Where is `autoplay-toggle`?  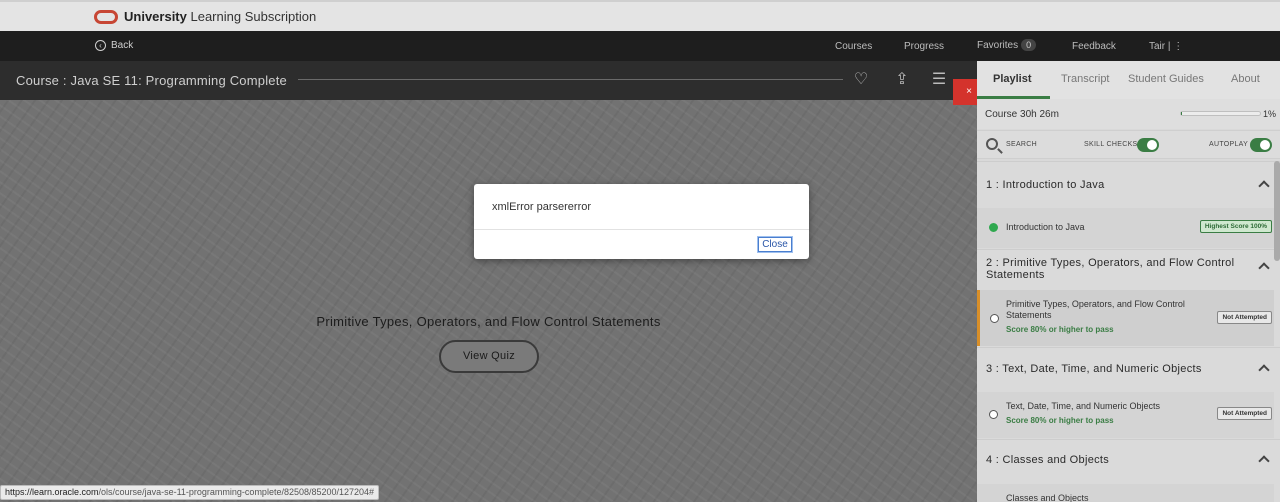 autoplay-toggle is located at coordinates (1261, 145).